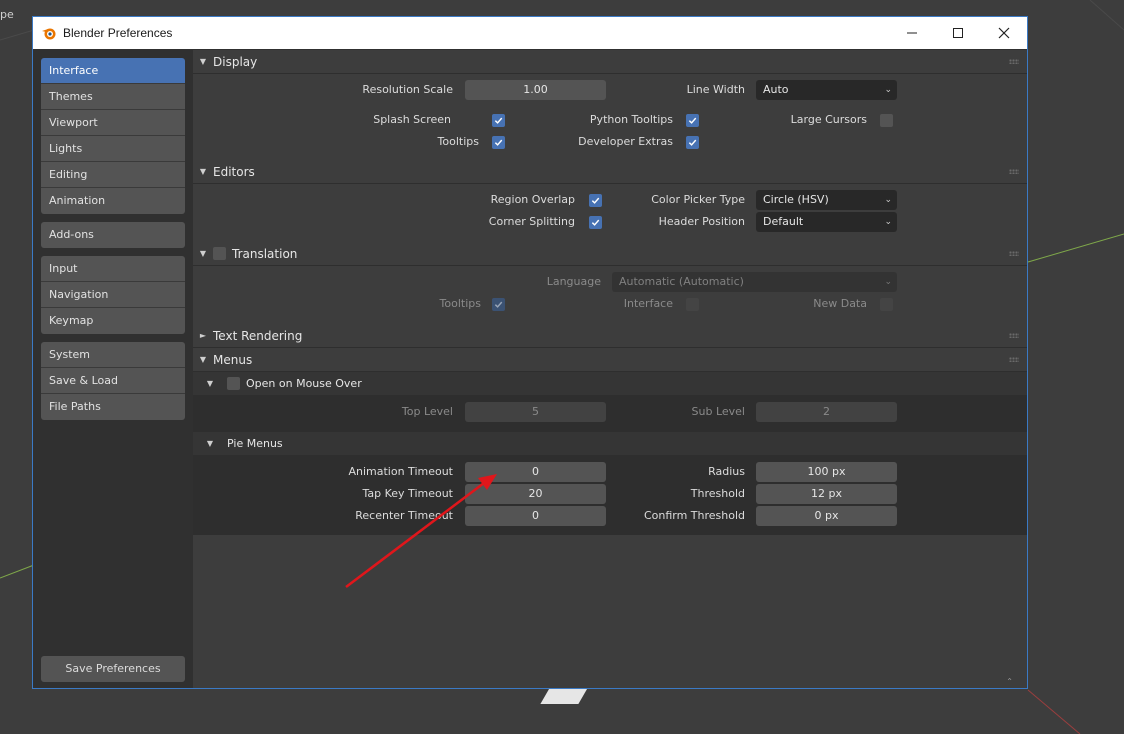 The height and width of the screenshot is (734, 1124). What do you see at coordinates (412, 119) in the screenshot?
I see `splash-screen-label: Splash Screen` at bounding box center [412, 119].